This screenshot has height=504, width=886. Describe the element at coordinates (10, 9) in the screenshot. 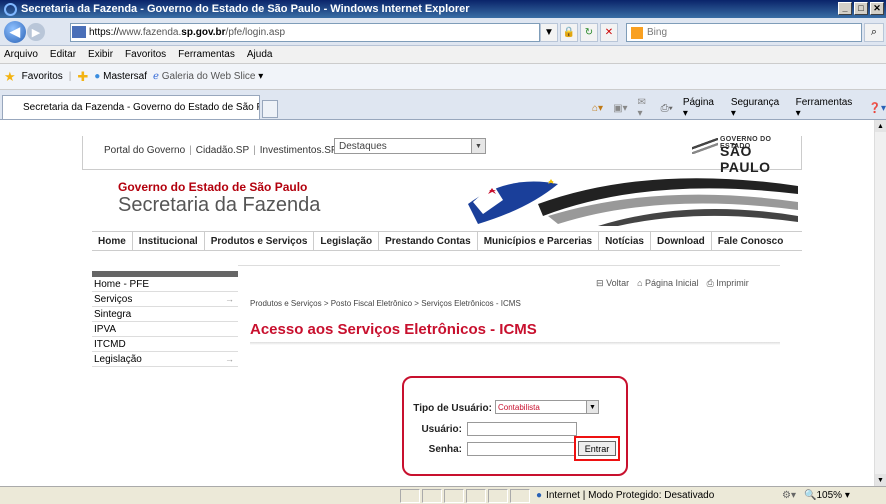

I see `ie-icon` at that location.